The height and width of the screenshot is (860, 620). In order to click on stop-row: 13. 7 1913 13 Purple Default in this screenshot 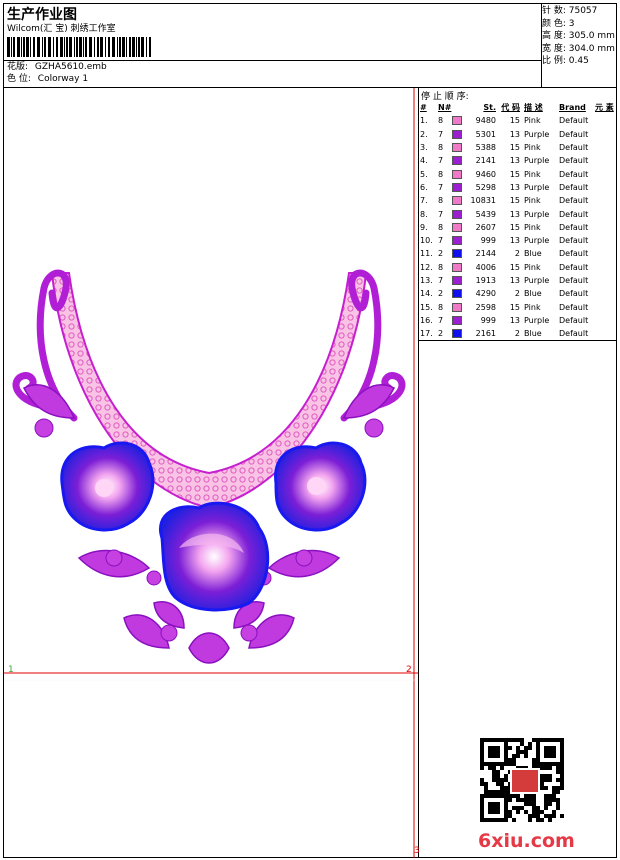, I will do `click(518, 280)`.